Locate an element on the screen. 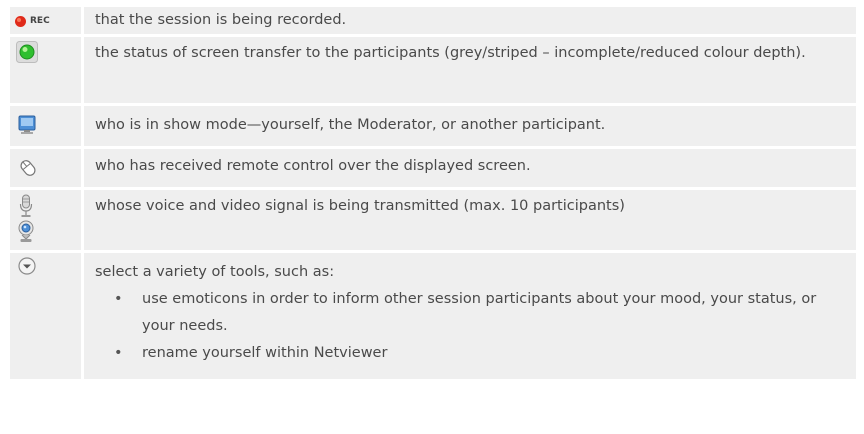 The height and width of the screenshot is (434, 864). monitor-icon is located at coordinates (27, 124).